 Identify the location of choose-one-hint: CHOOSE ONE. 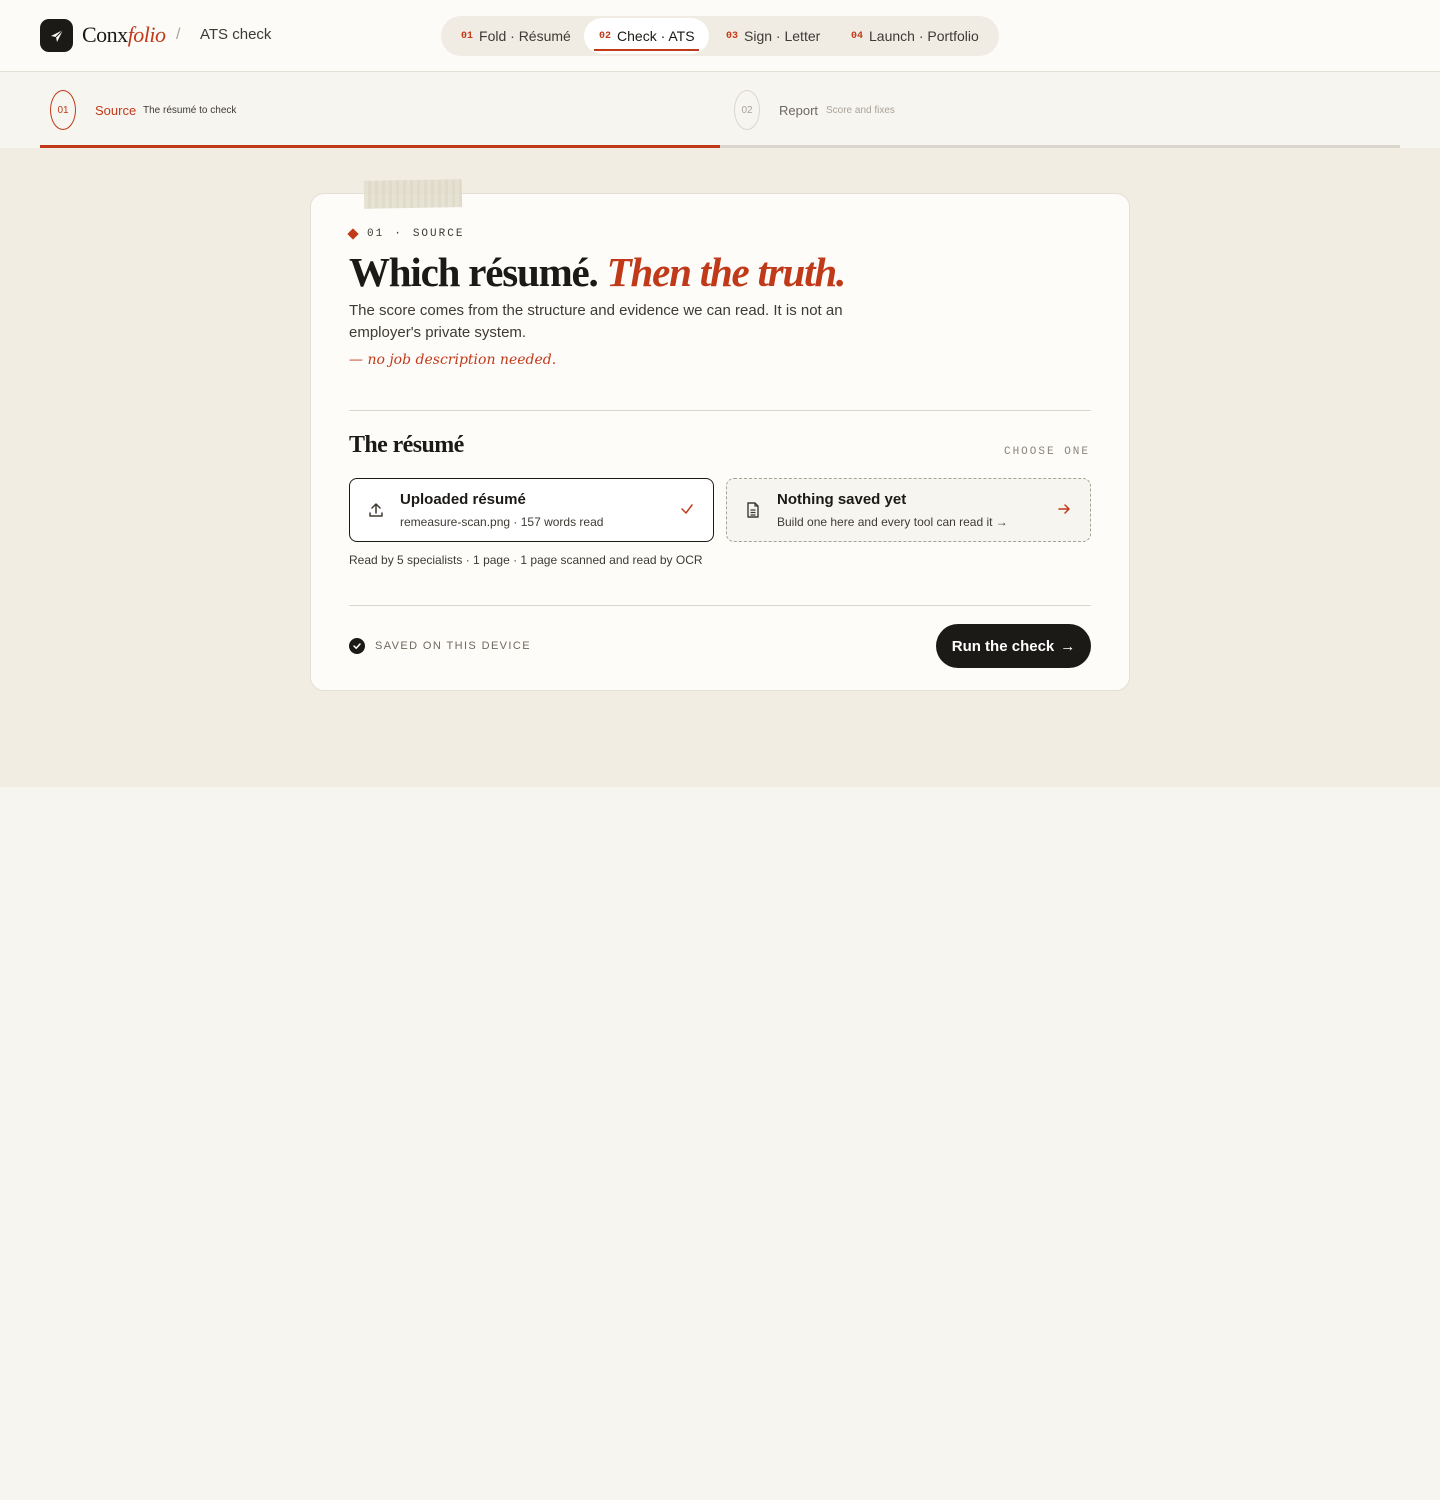
(1046, 452).